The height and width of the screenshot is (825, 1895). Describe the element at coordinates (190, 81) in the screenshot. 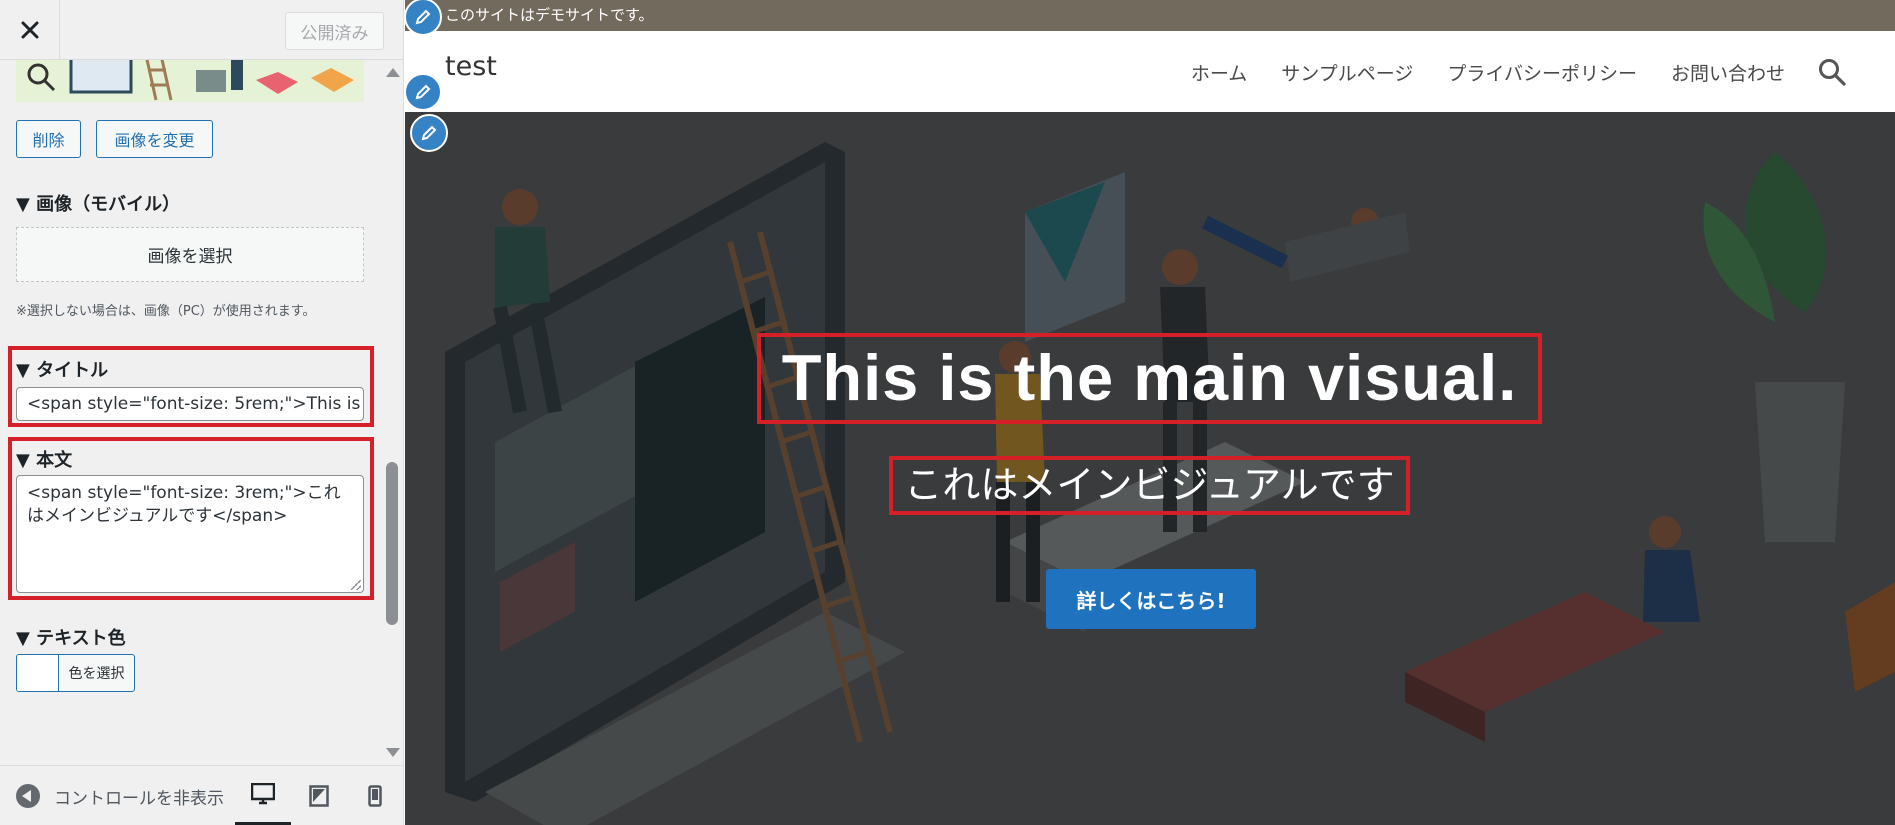

I see `selected-image-thumbnail` at that location.